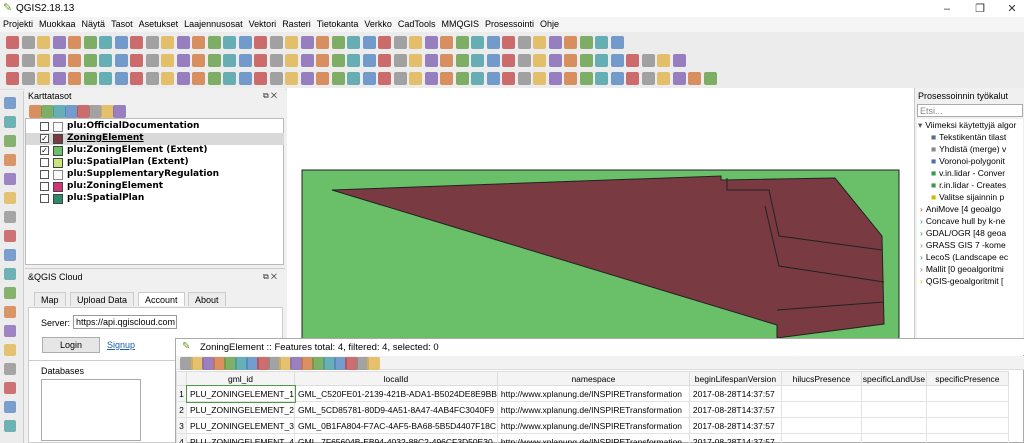 The height and width of the screenshot is (443, 1024). What do you see at coordinates (960, 209) in the screenshot?
I see `processing-provider-item: › AniMove [4 geoalgo` at bounding box center [960, 209].